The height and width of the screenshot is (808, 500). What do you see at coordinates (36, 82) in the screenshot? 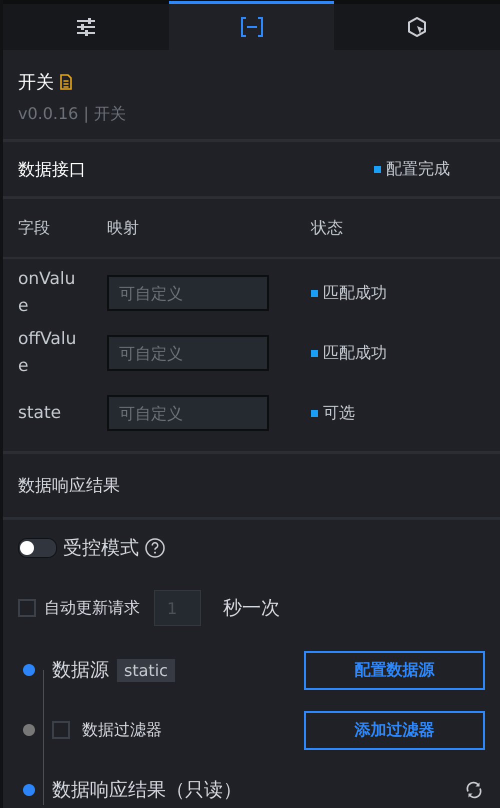
I see `component-title: 开关` at bounding box center [36, 82].